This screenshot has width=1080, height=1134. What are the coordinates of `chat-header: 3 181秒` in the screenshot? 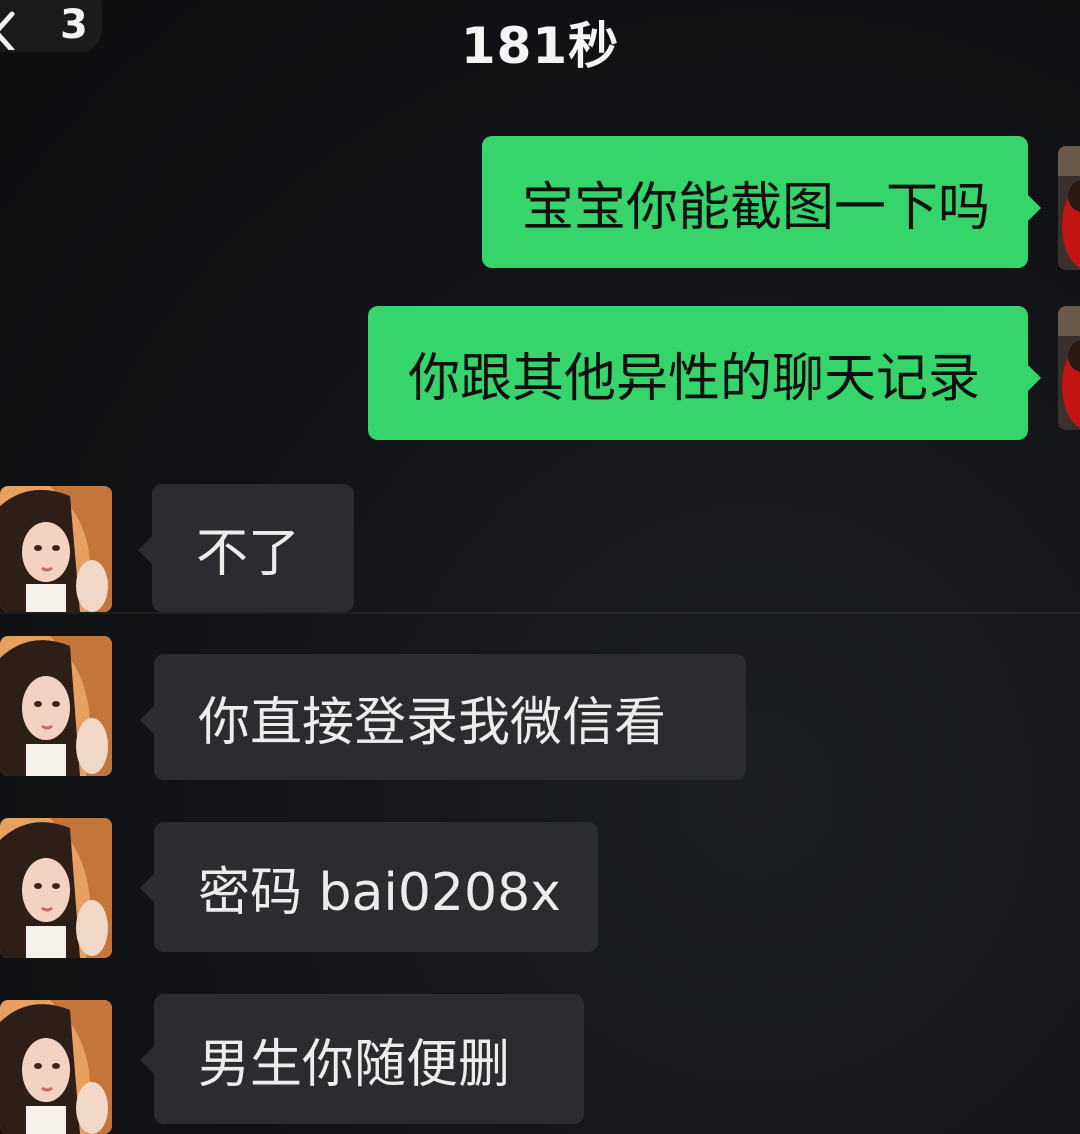 It's located at (540, 40).